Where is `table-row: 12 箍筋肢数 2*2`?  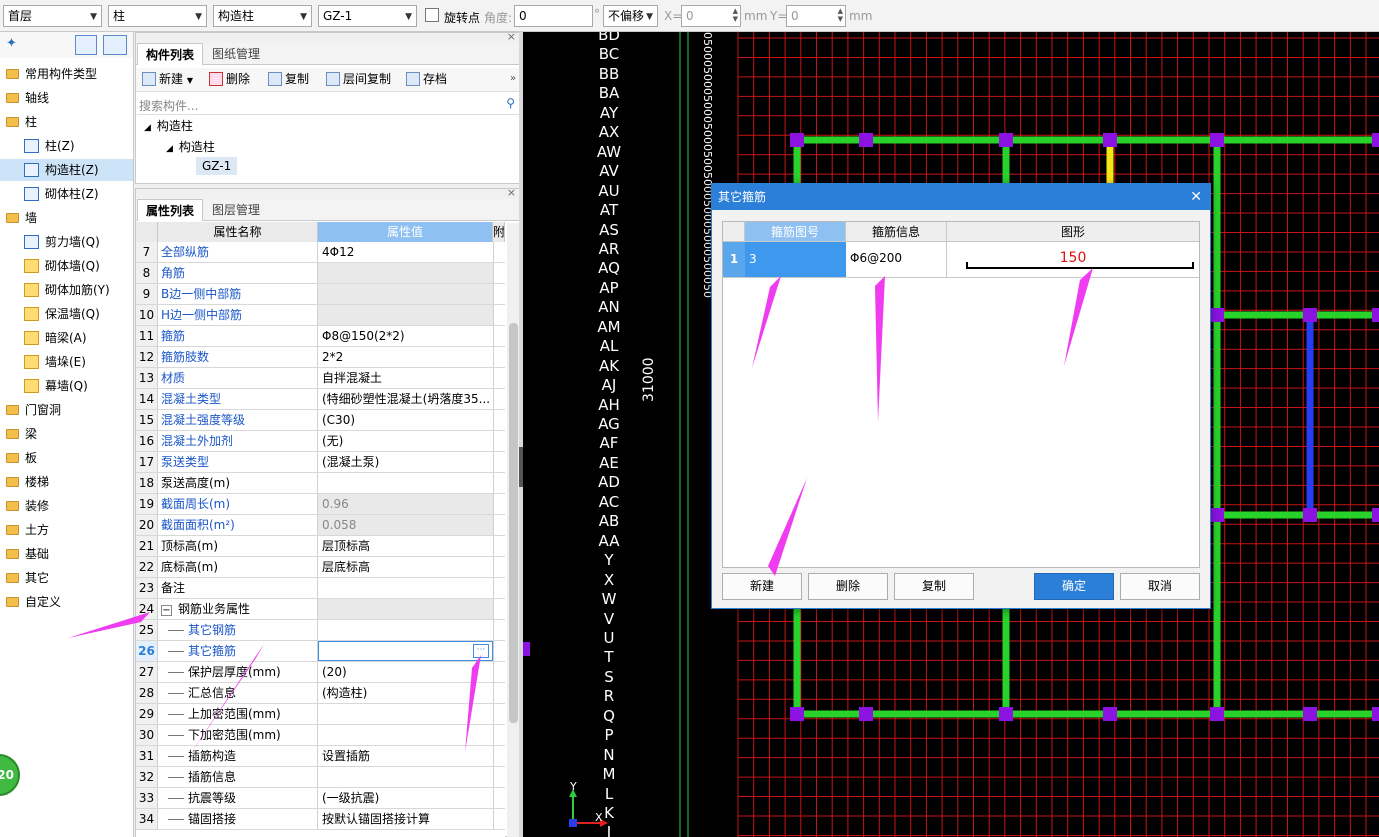
table-row: 12 箍筋肢数 2*2 is located at coordinates (320, 357).